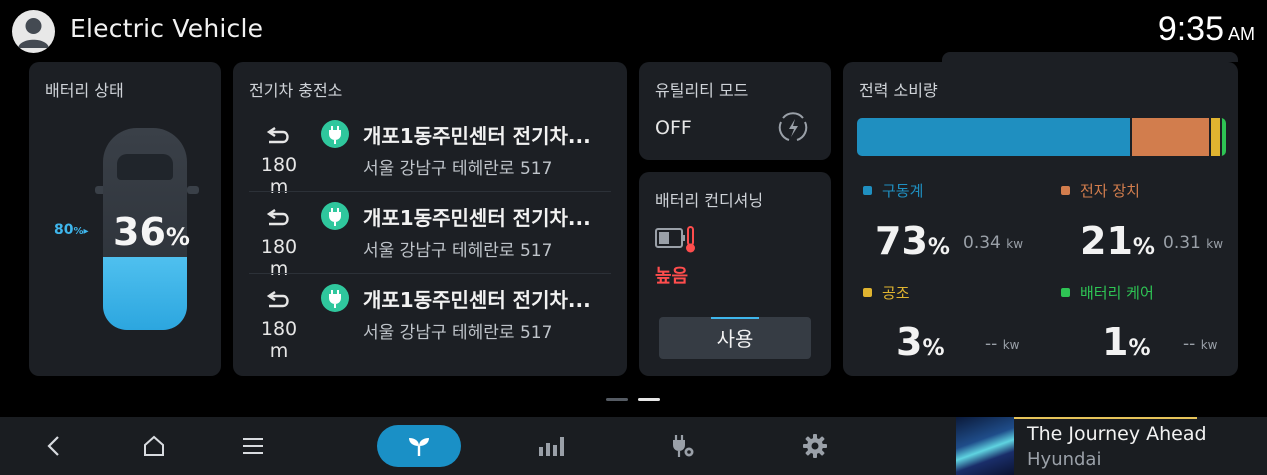 Image resolution: width=1267 pixels, height=475 pixels. Describe the element at coordinates (709, 200) in the screenshot. I see `battery-conditioning-title: 배터리 컨디셔닝` at that location.